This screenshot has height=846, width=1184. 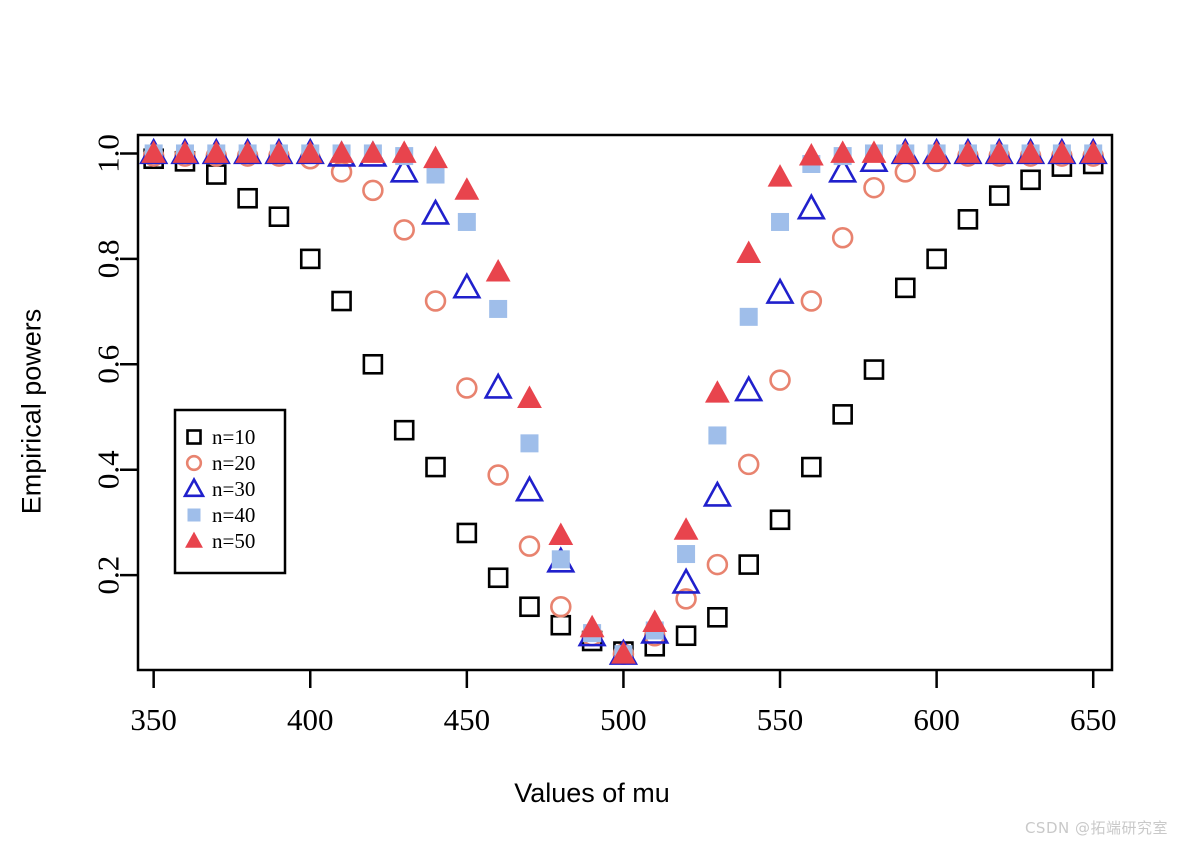 What do you see at coordinates (108, 575) in the screenshot?
I see `y-tick-label: 0.2` at bounding box center [108, 575].